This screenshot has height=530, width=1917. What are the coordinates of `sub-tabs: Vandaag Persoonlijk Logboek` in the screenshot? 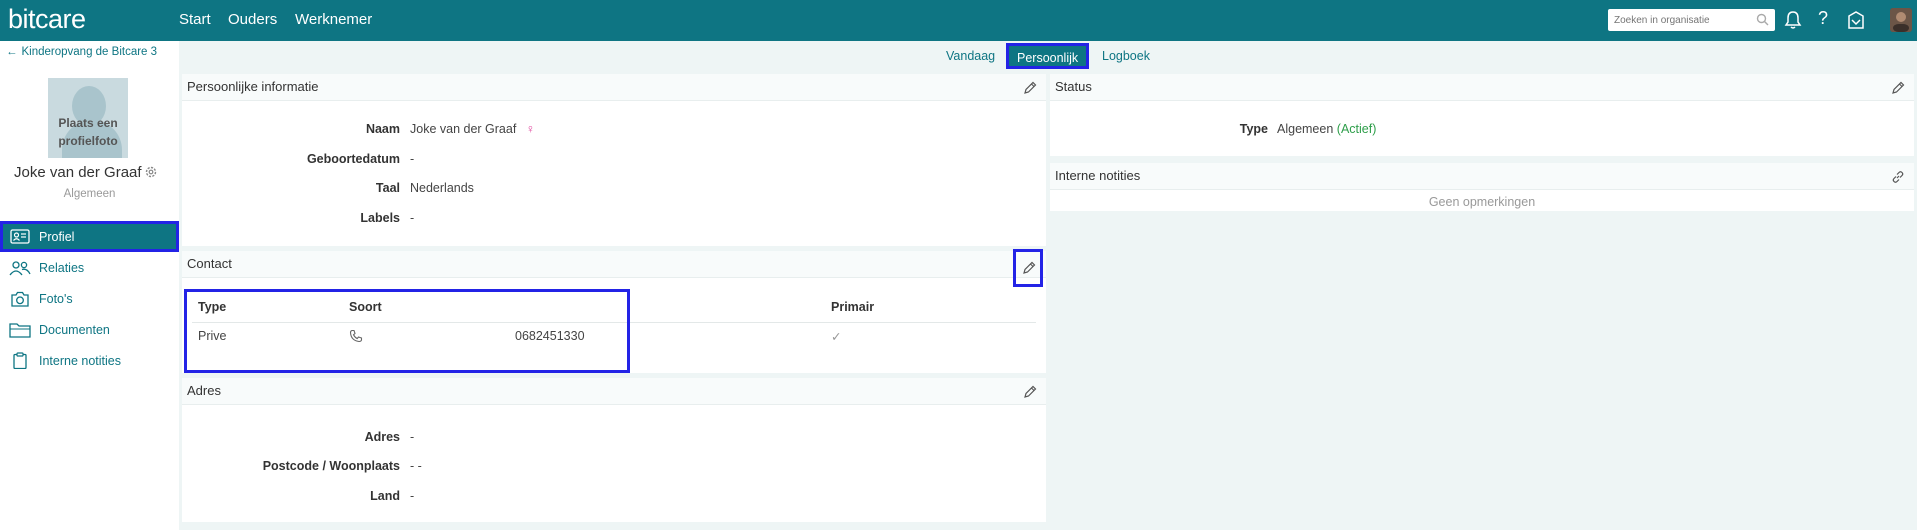 It's located at (1048, 57).